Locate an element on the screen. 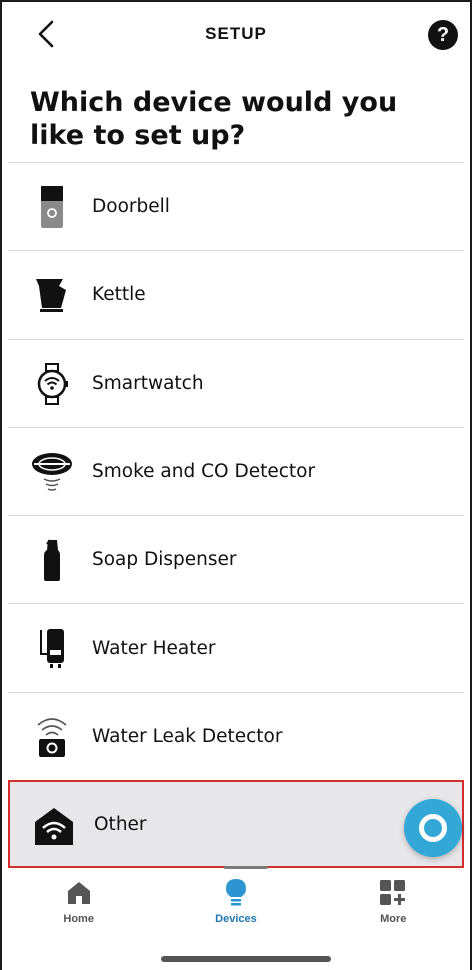  lightbulb-icon is located at coordinates (236, 893).